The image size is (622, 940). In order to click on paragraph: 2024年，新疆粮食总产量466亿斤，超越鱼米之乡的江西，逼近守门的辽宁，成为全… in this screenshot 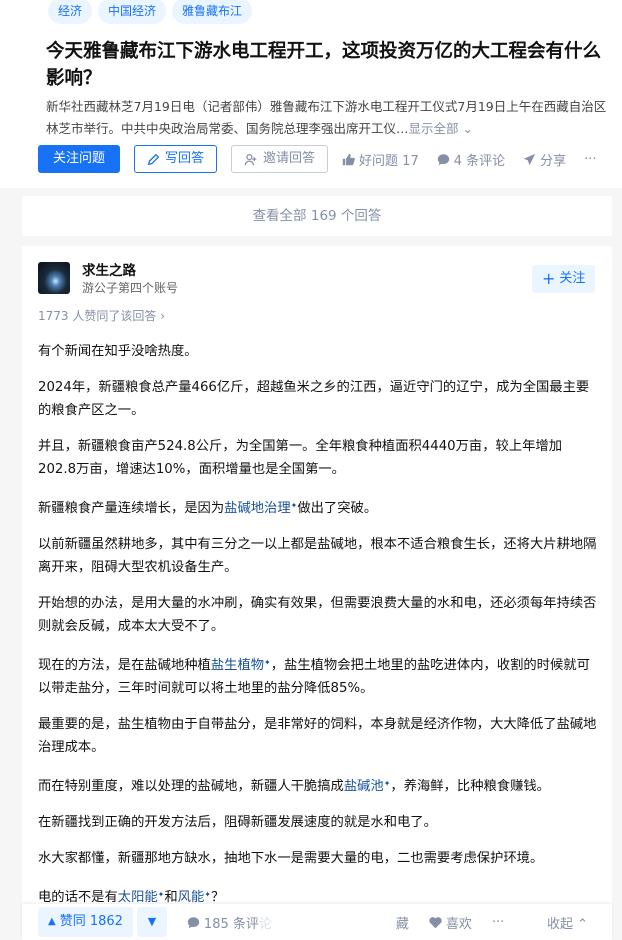, I will do `click(314, 399)`.